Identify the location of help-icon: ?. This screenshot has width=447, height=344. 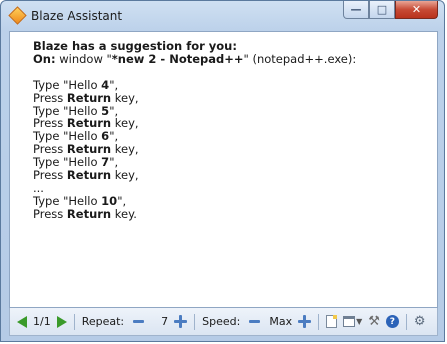
(392, 321).